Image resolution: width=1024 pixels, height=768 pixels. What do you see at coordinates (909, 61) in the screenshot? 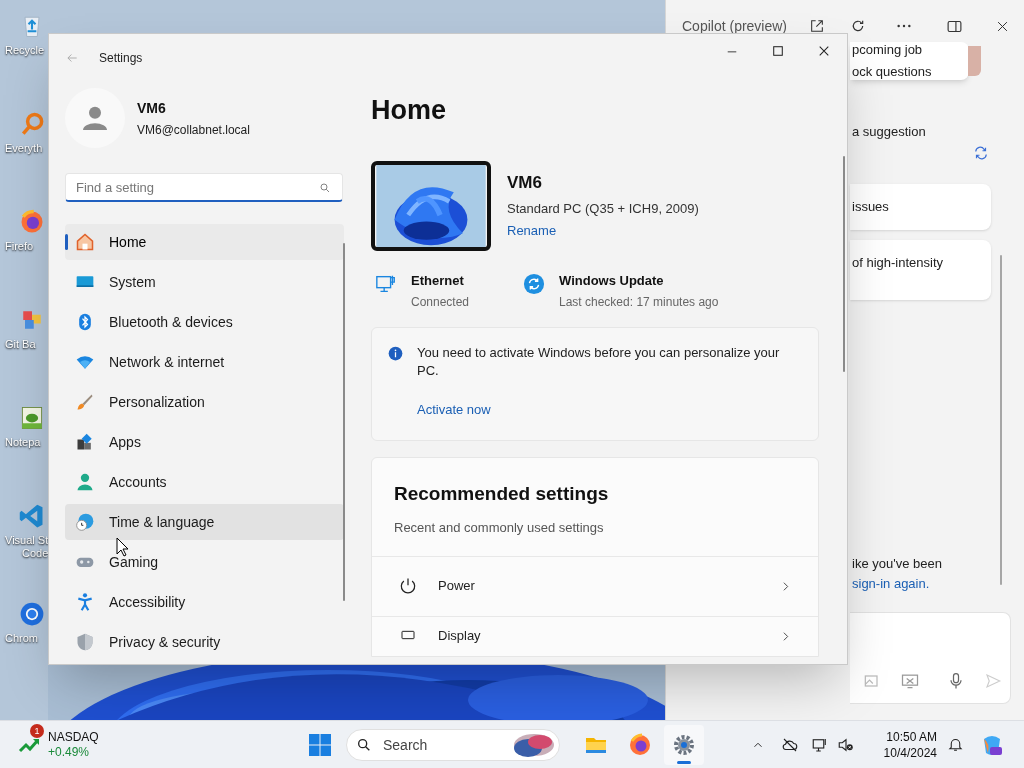
I see `suggestion-card: pcoming job ock questions` at bounding box center [909, 61].